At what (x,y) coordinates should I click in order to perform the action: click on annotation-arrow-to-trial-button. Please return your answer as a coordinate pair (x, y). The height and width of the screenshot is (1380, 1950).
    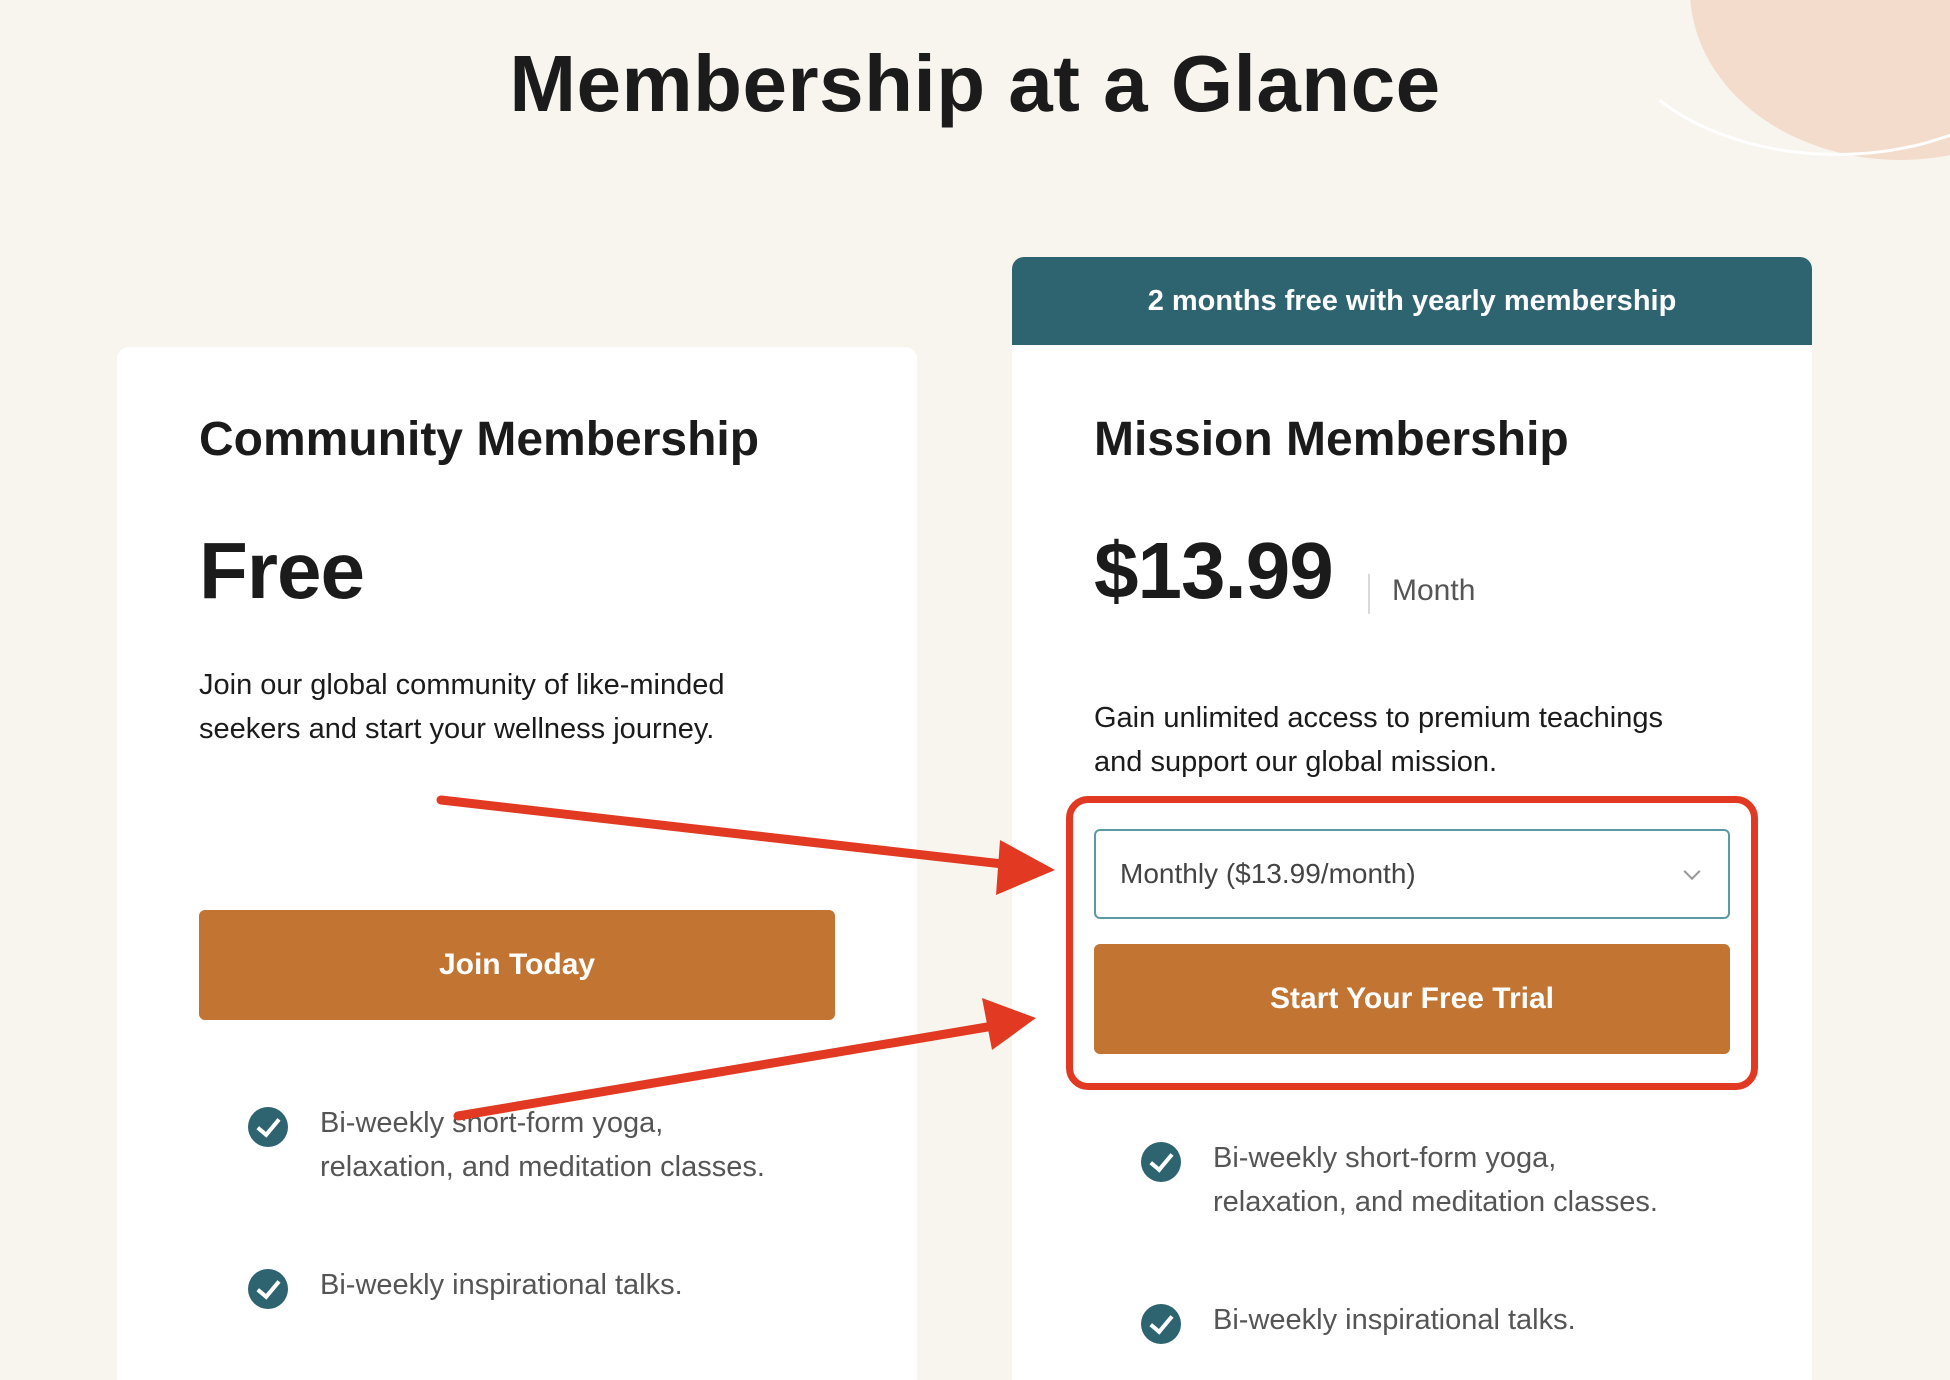
    Looking at the image, I should click on (744, 1059).